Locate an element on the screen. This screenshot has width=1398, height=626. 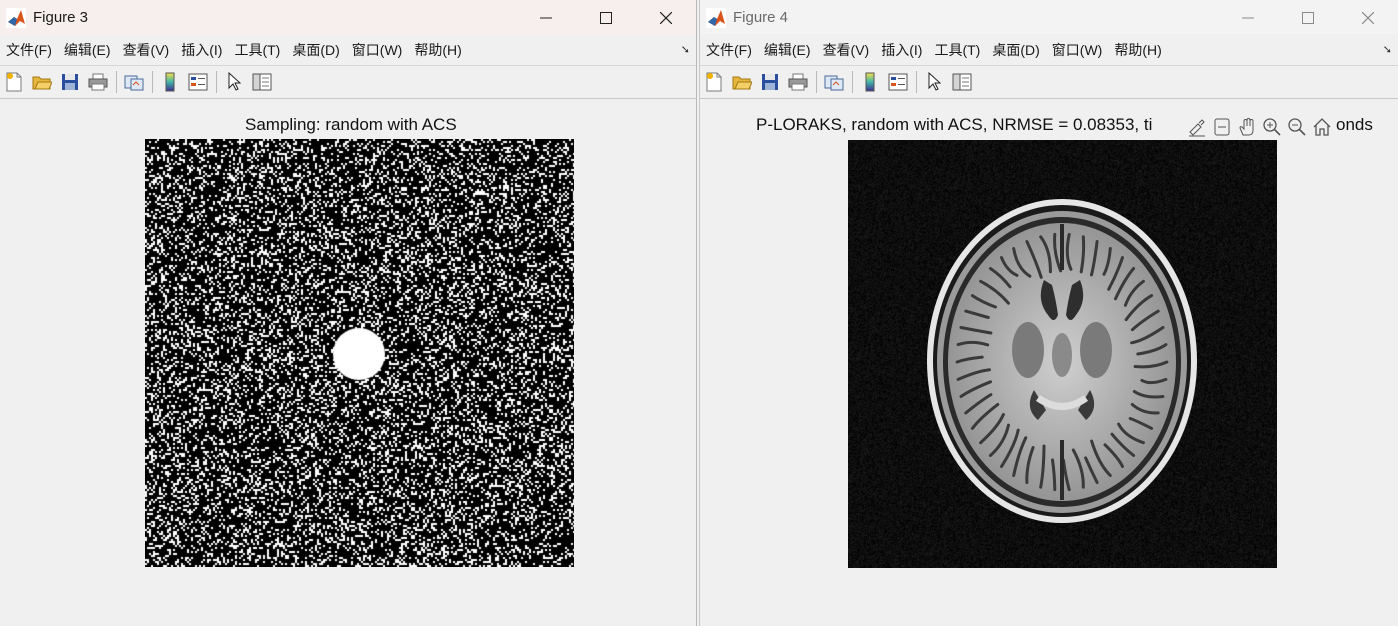
window-title: Figure 4 is located at coordinates (761, 17).